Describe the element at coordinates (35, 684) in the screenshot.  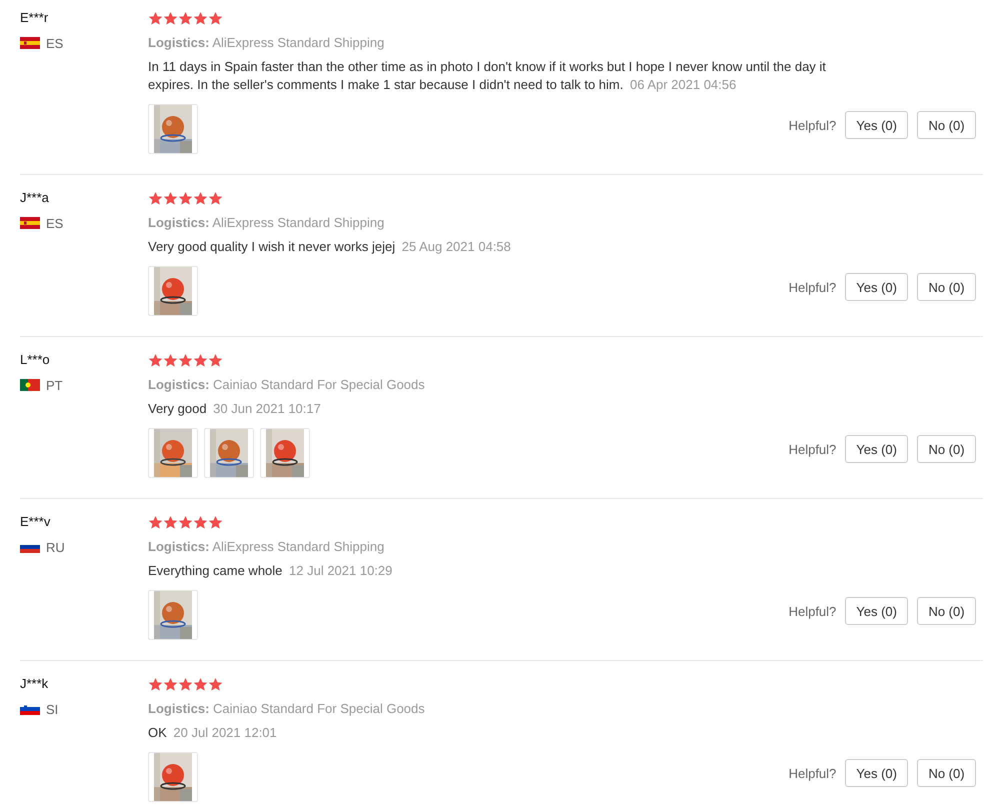
I see `reviewer-name: J***k` at that location.